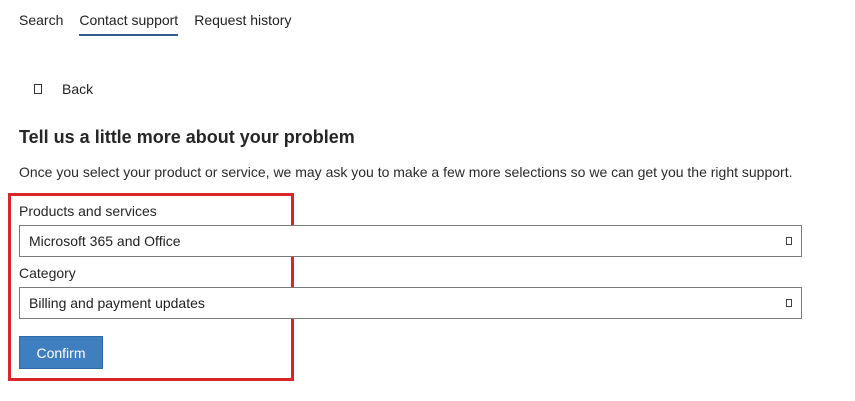 The image size is (855, 401). Describe the element at coordinates (88, 211) in the screenshot. I see `products-label: Products and services` at that location.